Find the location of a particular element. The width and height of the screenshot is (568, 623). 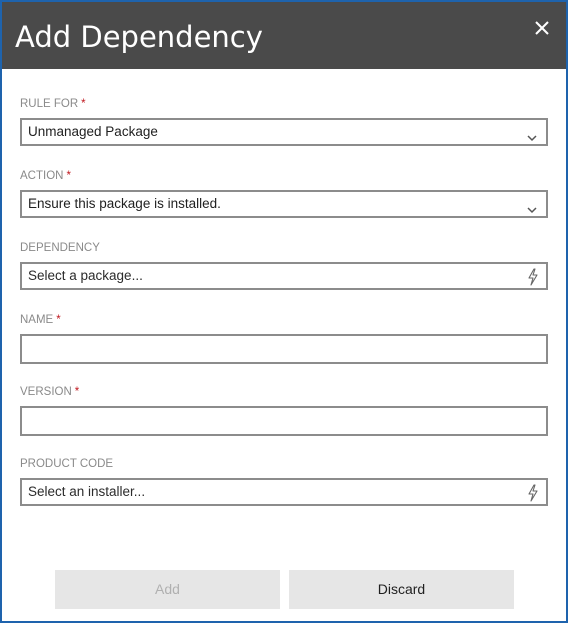

name-label: NAME * is located at coordinates (40, 320).